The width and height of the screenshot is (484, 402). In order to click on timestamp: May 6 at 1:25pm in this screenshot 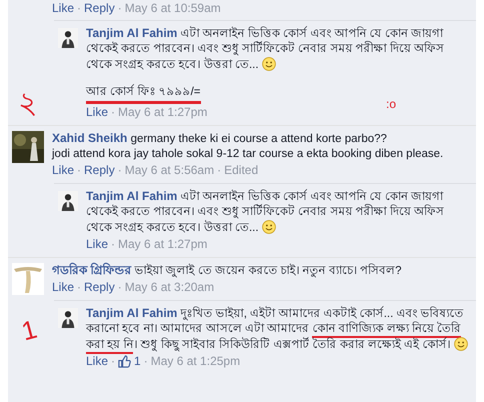, I will do `click(195, 361)`.